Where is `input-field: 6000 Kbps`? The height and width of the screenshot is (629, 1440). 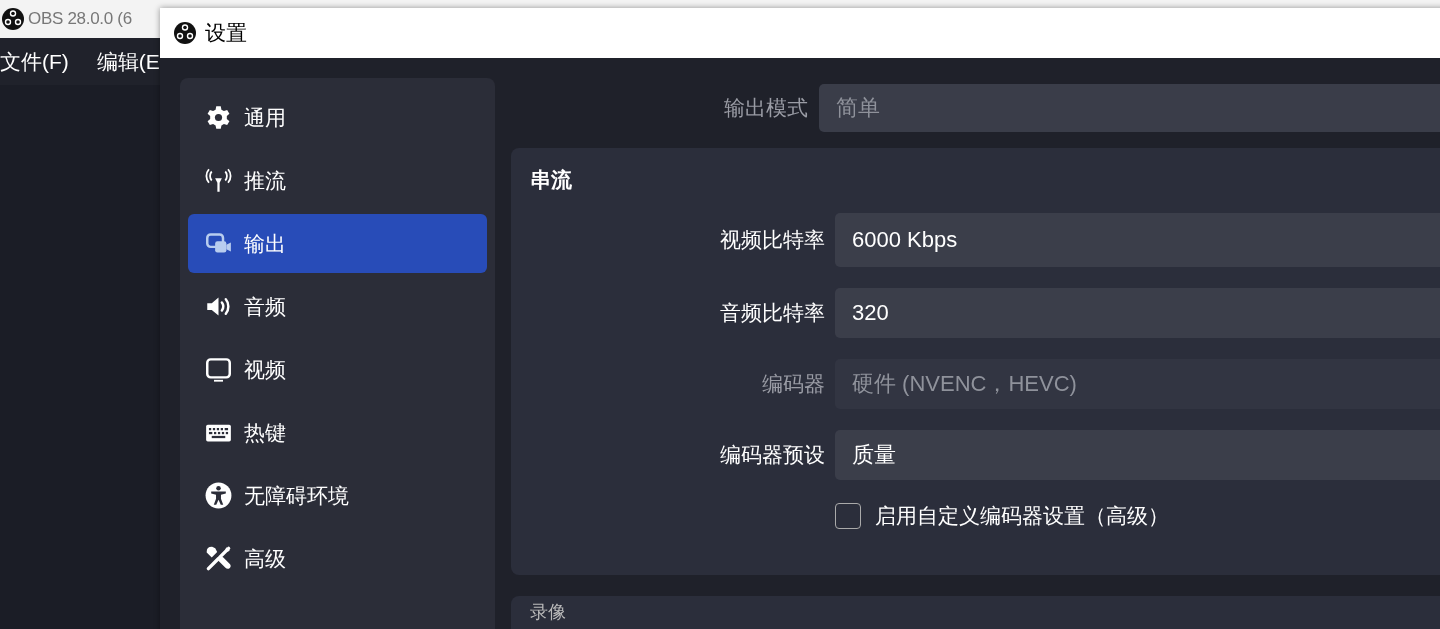 input-field: 6000 Kbps is located at coordinates (1137, 240).